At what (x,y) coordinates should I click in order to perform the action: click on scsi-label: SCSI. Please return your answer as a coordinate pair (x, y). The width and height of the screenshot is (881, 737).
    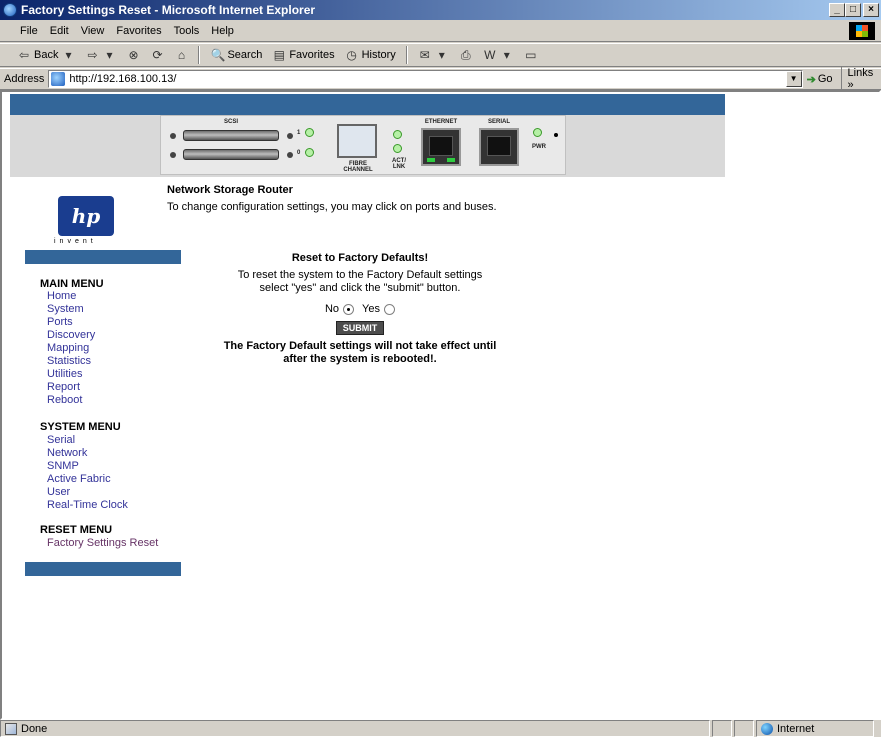
    Looking at the image, I should click on (231, 122).